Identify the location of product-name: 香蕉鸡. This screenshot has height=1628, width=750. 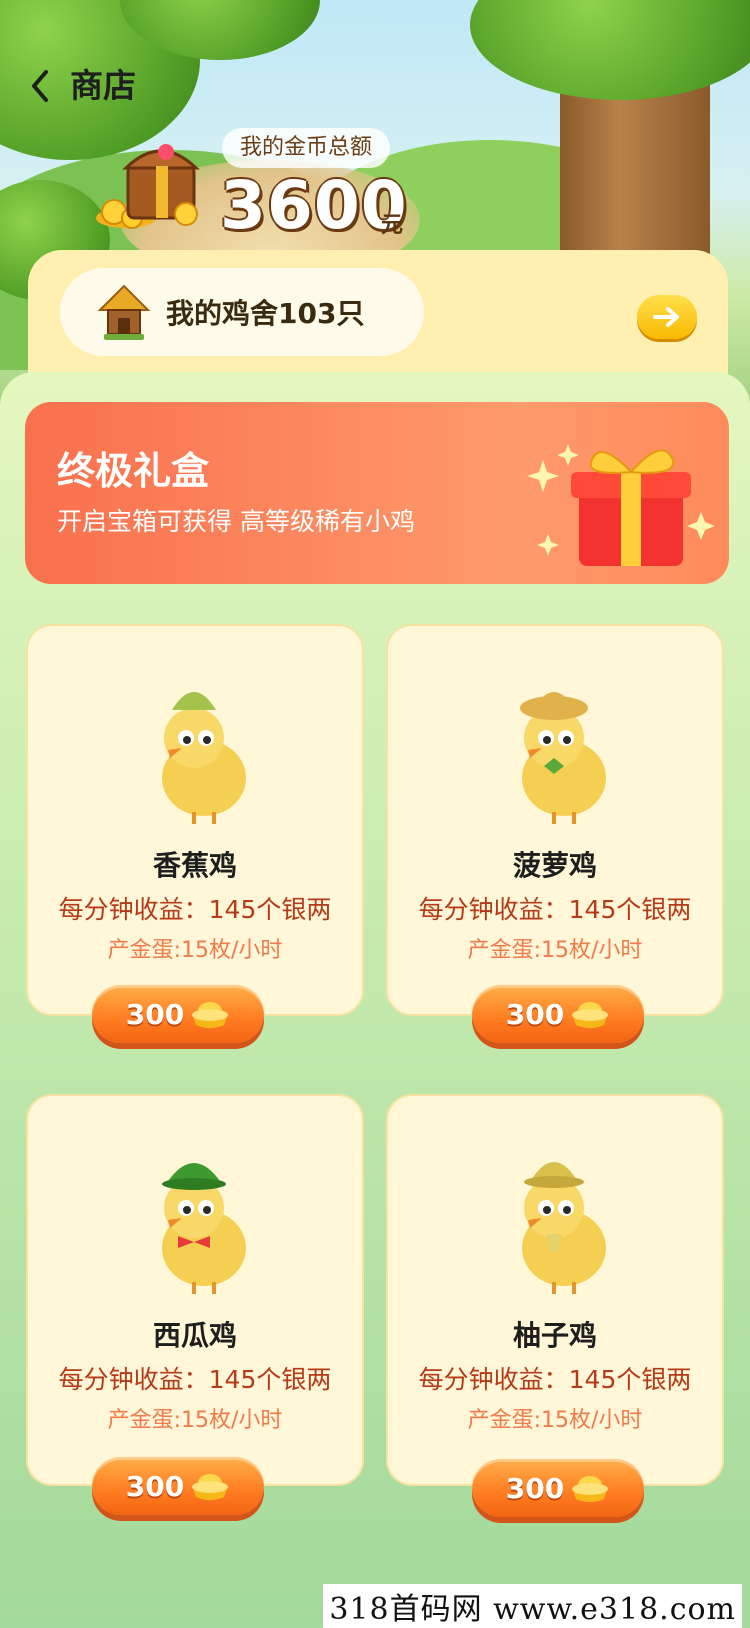
(194, 865).